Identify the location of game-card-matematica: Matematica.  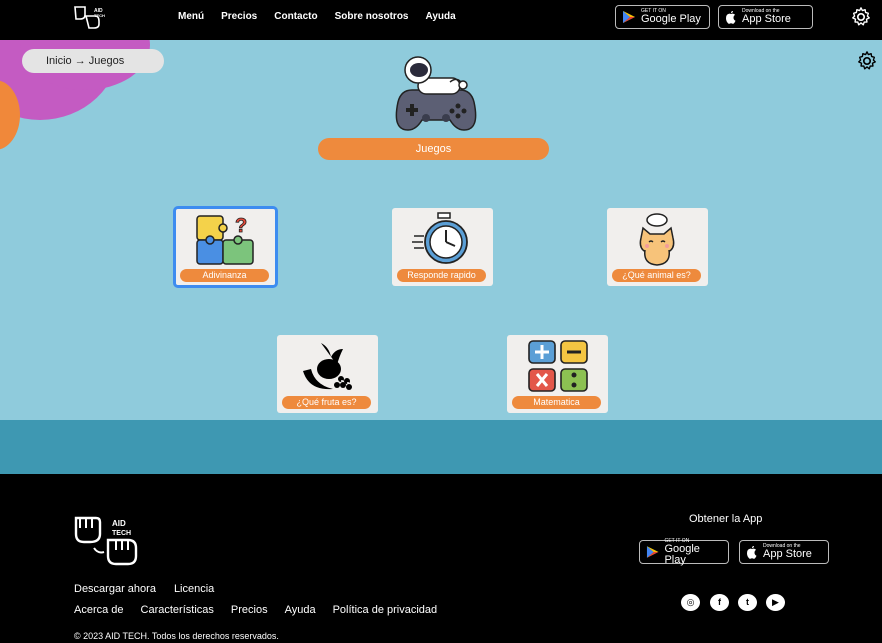
(557, 374).